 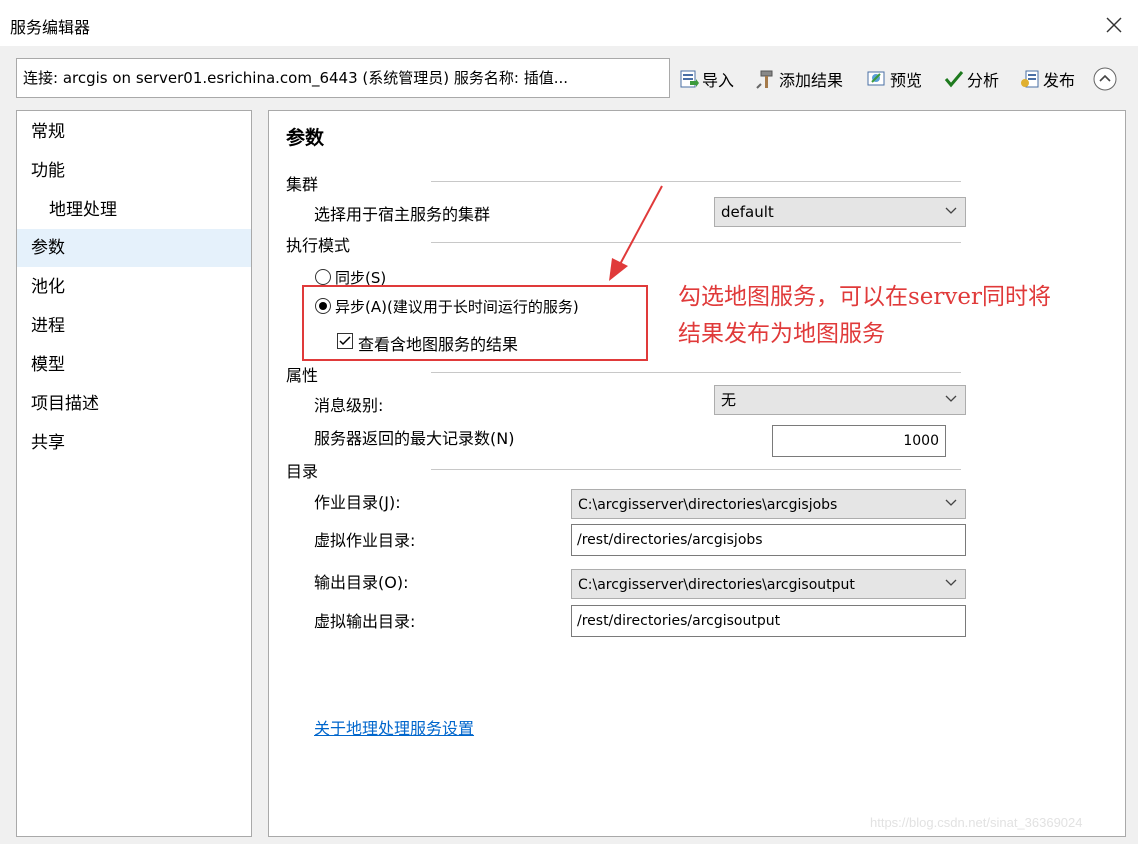 What do you see at coordinates (781, 334) in the screenshot?
I see `annotation-line: 结果发布为地图服务` at bounding box center [781, 334].